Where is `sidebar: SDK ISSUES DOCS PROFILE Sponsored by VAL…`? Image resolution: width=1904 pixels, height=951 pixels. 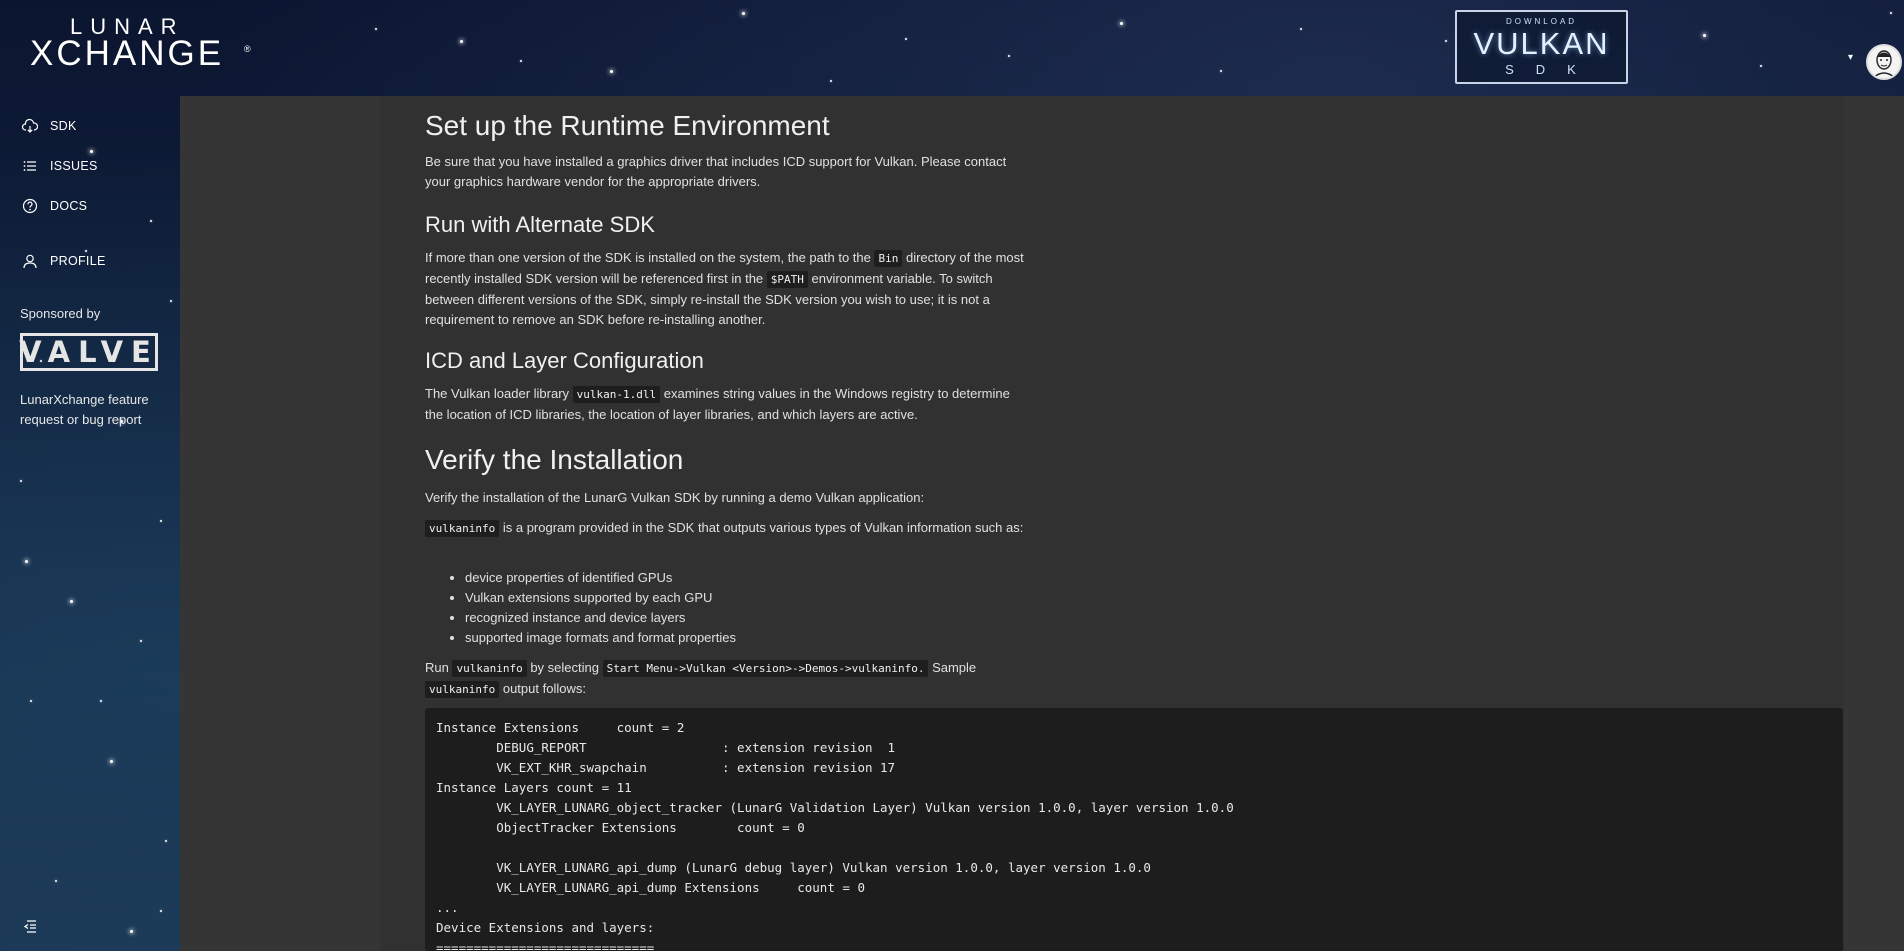 sidebar: SDK ISSUES DOCS PROFILE Sponsored by VAL… is located at coordinates (90, 523).